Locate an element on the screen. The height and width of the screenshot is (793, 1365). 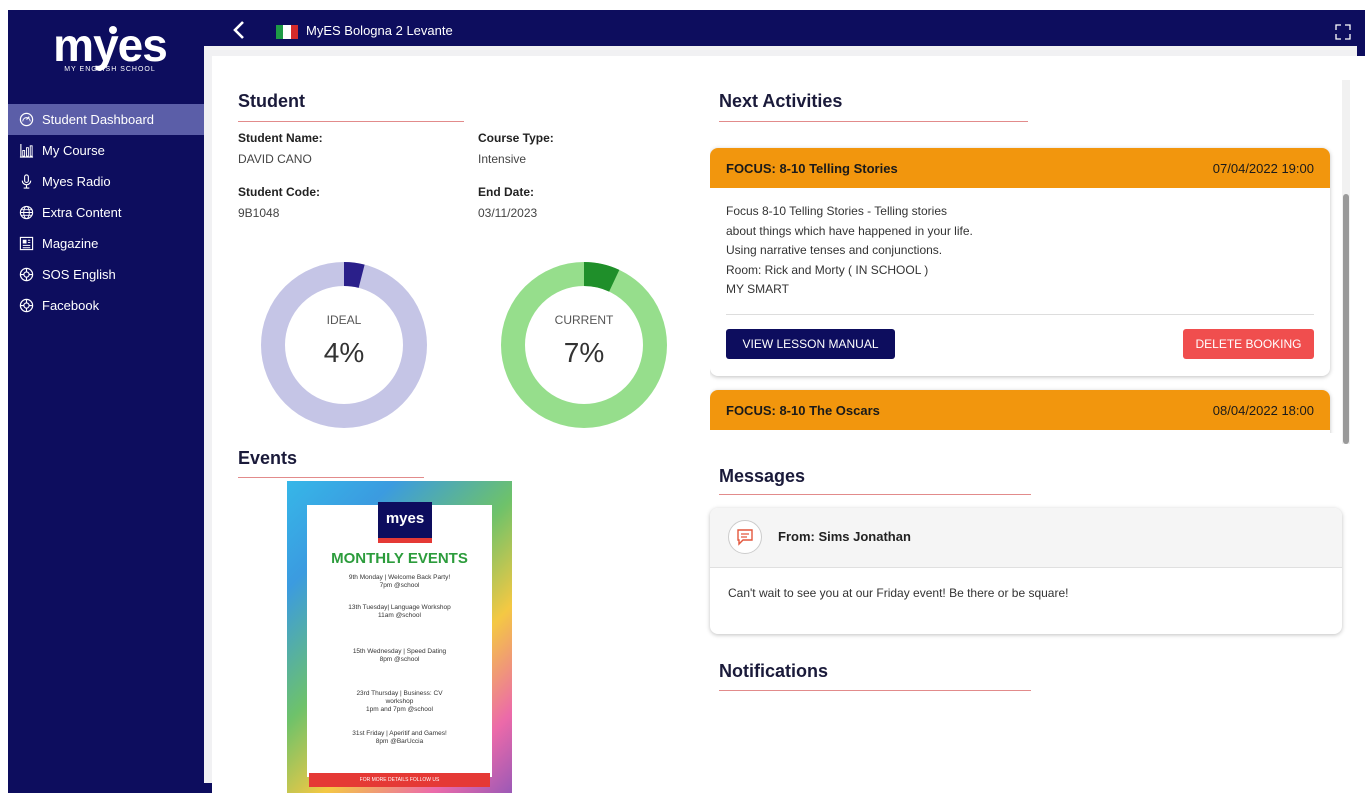
ideal-label: IDEAL is located at coordinates (344, 320).